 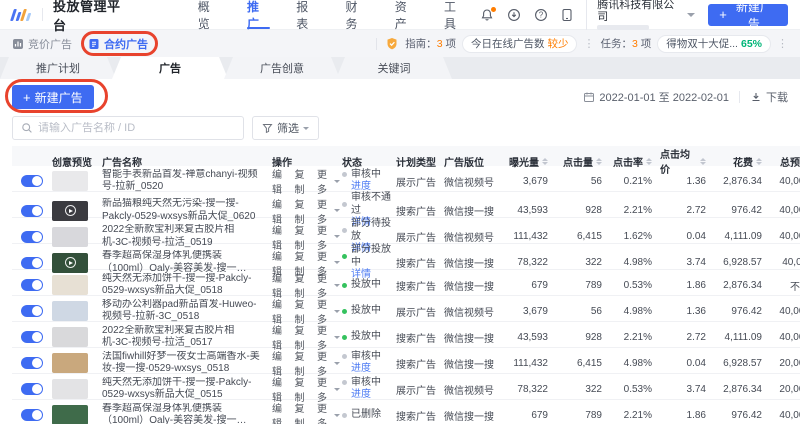 I want to click on column-header-spend: 花费, so click(x=740, y=161).